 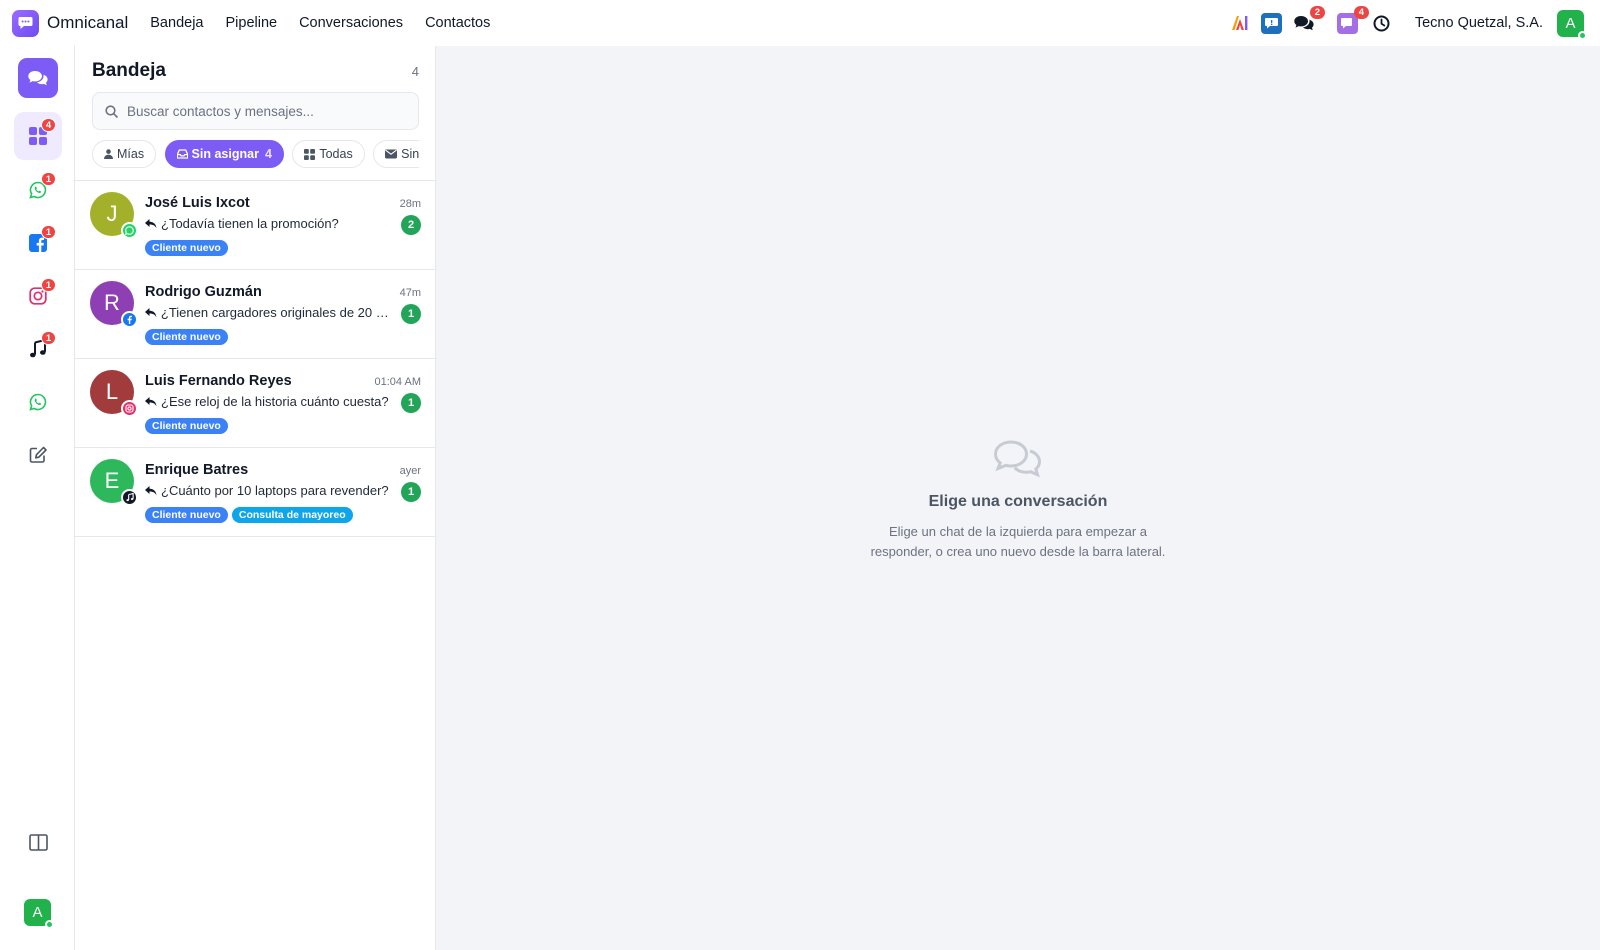 I want to click on filter-mias: Mías, so click(x=124, y=154).